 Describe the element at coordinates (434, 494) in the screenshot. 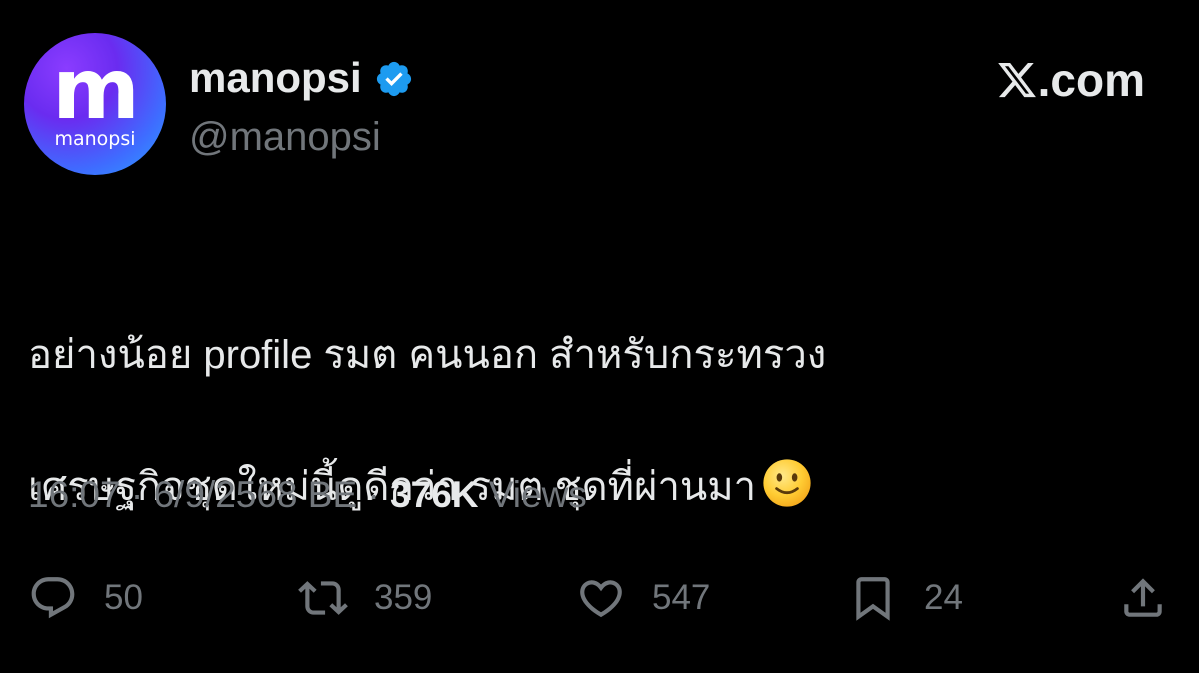

I see `views-count: 376K` at that location.